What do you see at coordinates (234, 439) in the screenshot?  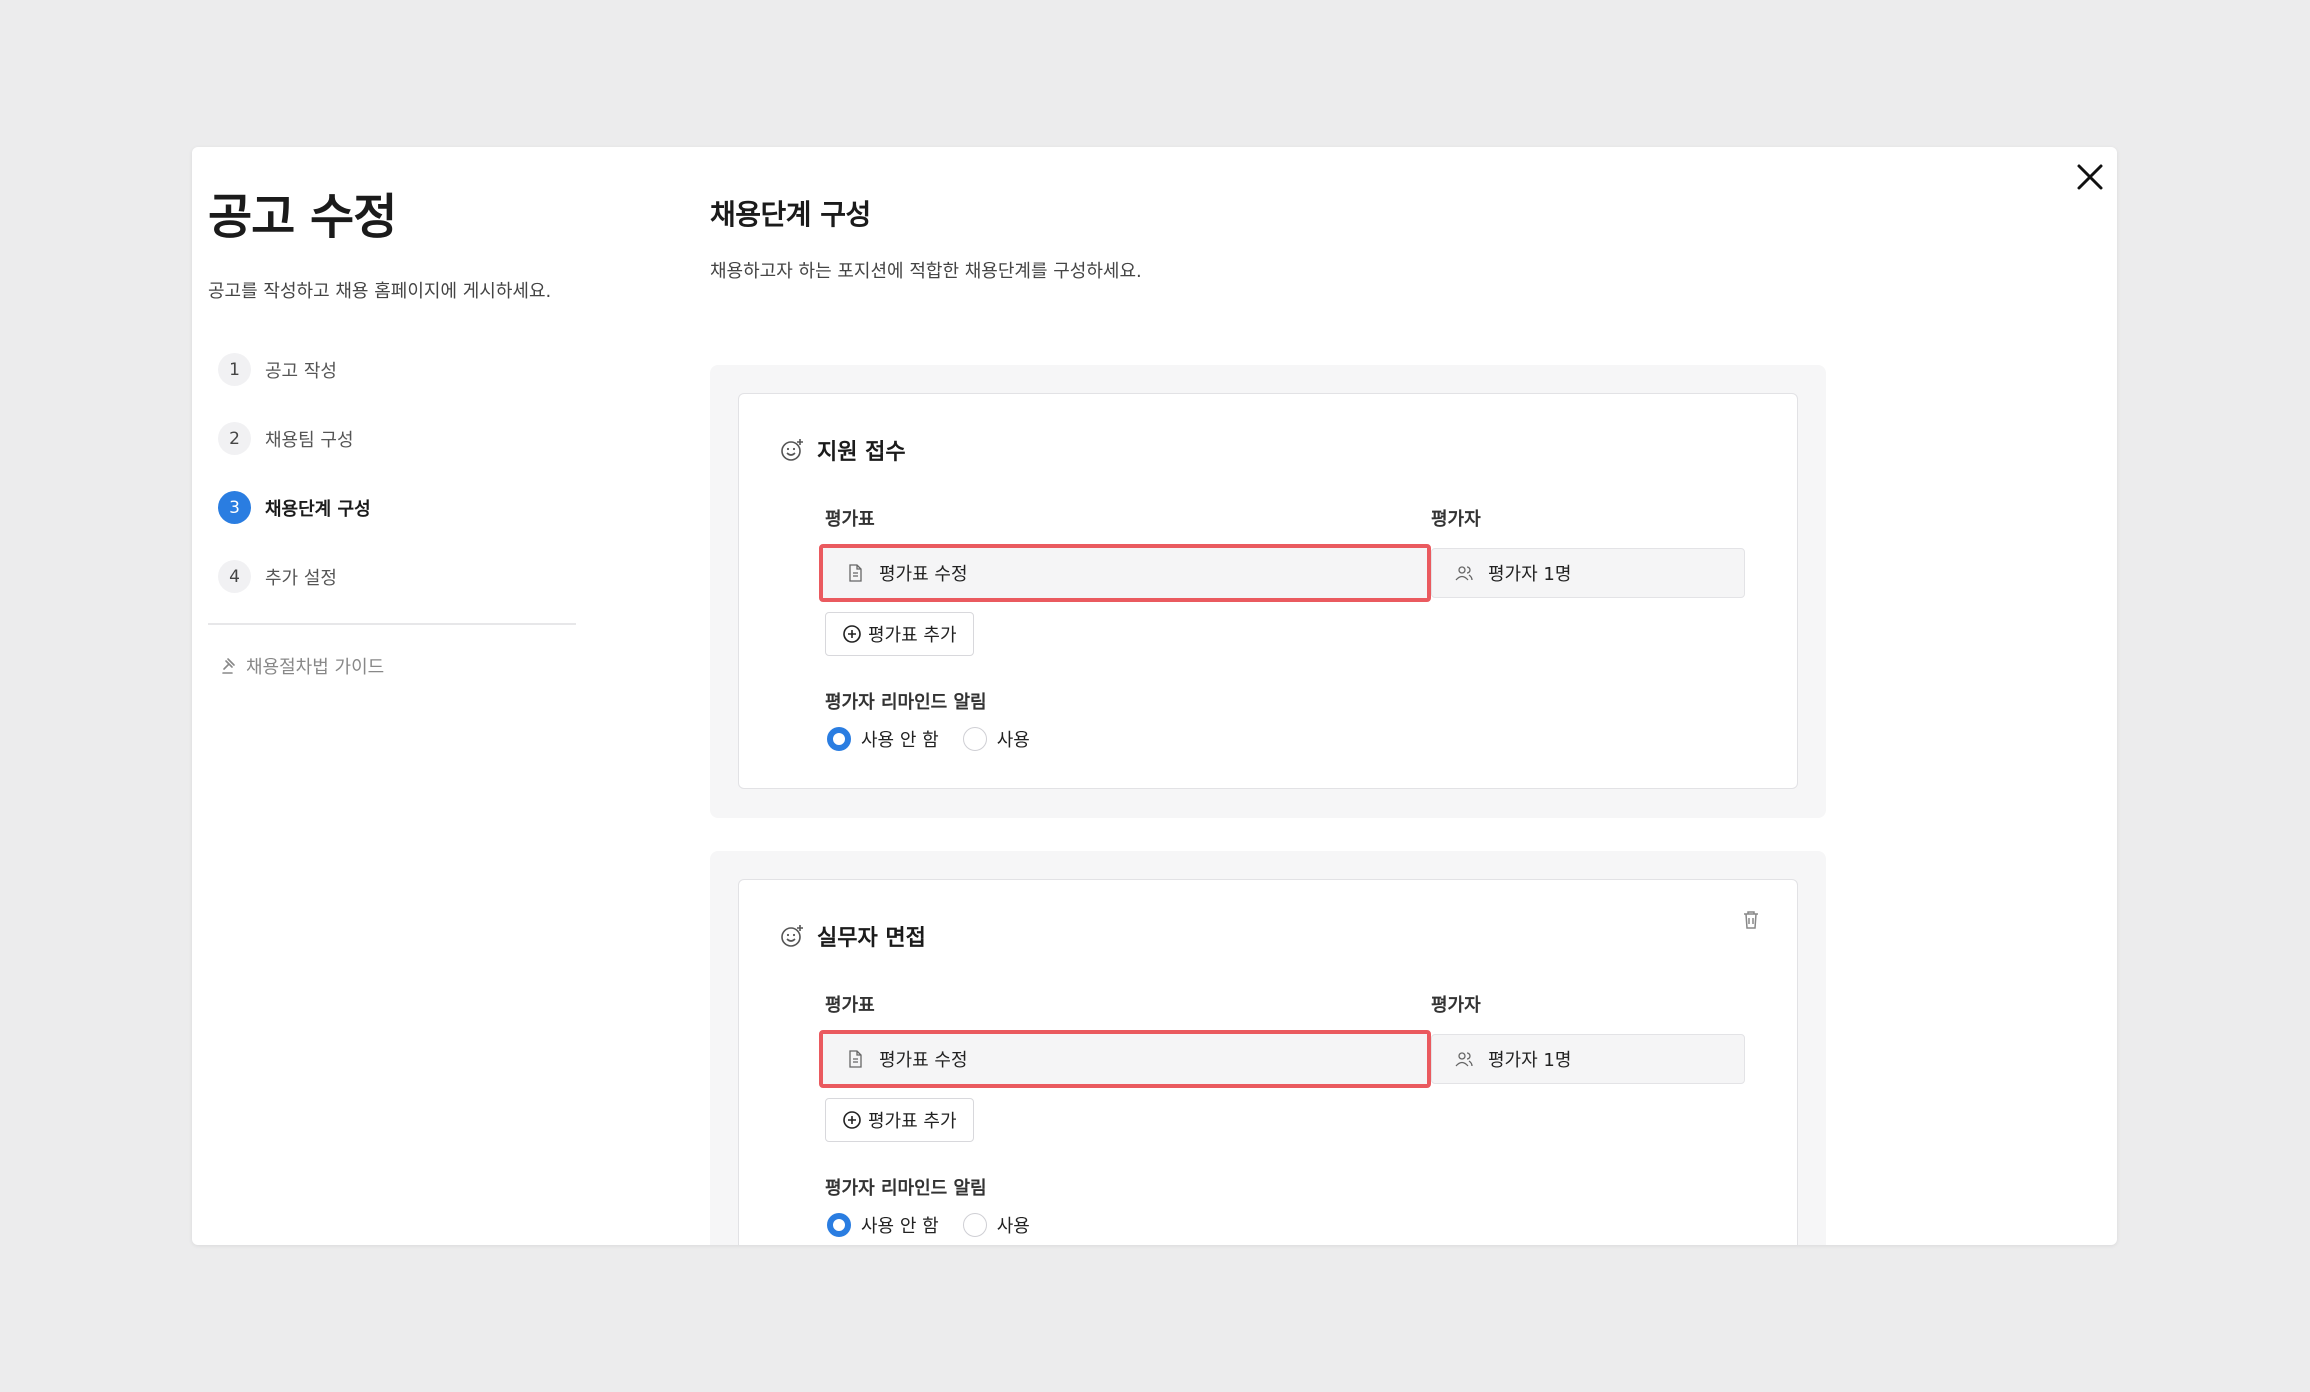 I see `step-number: 2` at bounding box center [234, 439].